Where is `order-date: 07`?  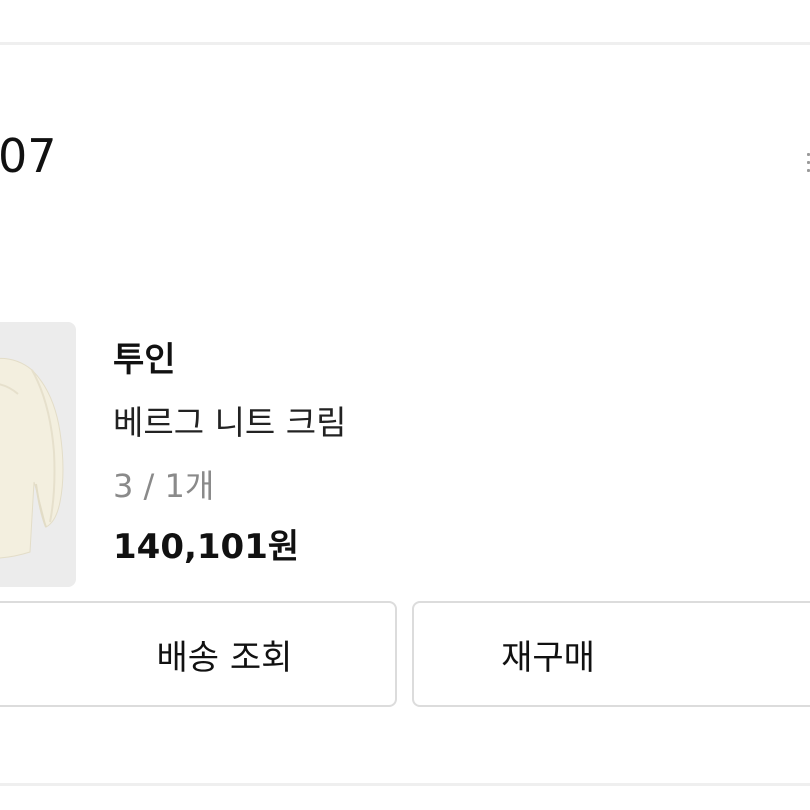 order-date: 07 is located at coordinates (28, 156).